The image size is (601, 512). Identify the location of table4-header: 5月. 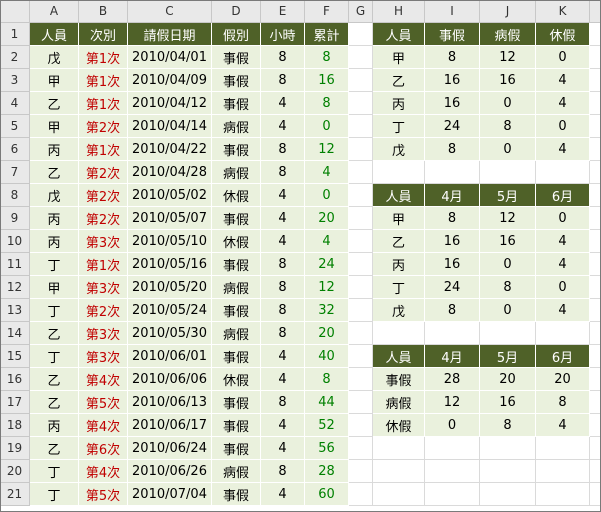
(508, 356).